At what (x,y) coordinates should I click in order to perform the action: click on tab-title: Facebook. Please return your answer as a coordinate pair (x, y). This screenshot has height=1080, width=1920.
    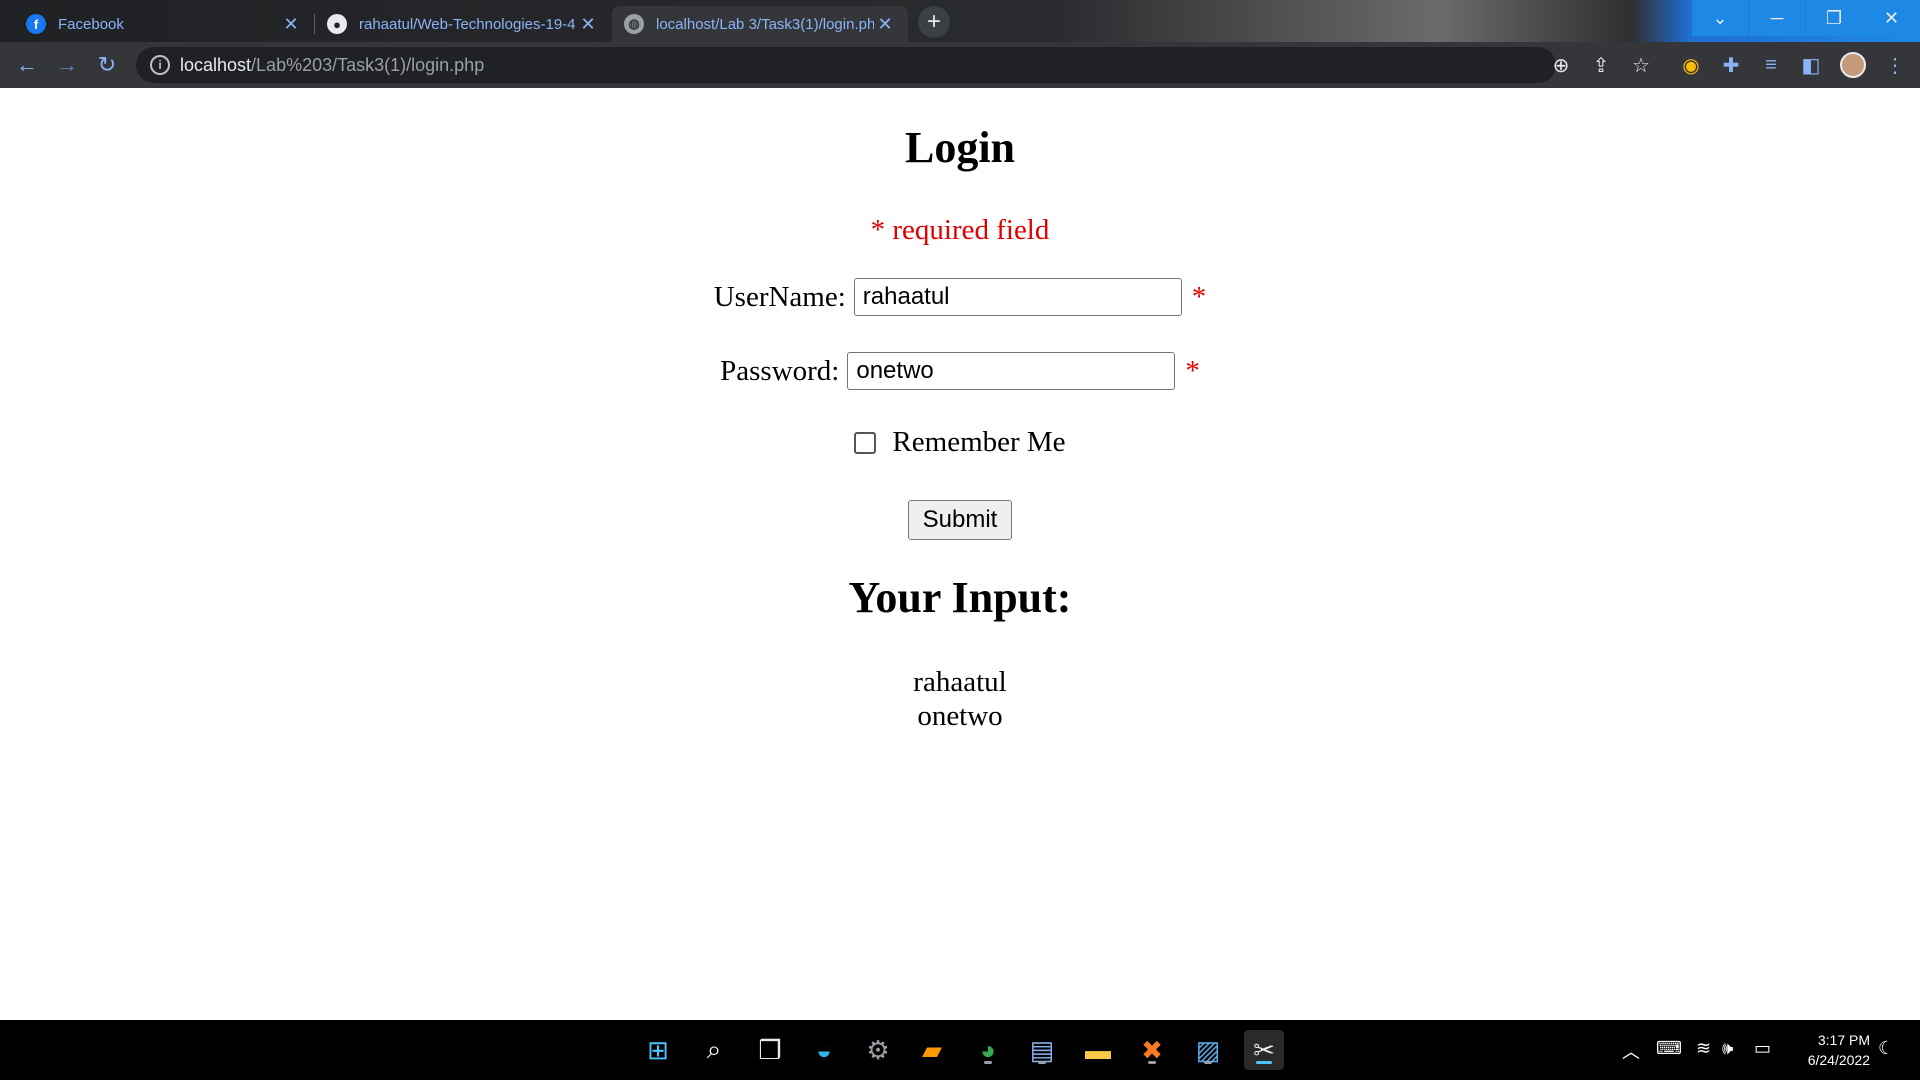
    Looking at the image, I should click on (91, 24).